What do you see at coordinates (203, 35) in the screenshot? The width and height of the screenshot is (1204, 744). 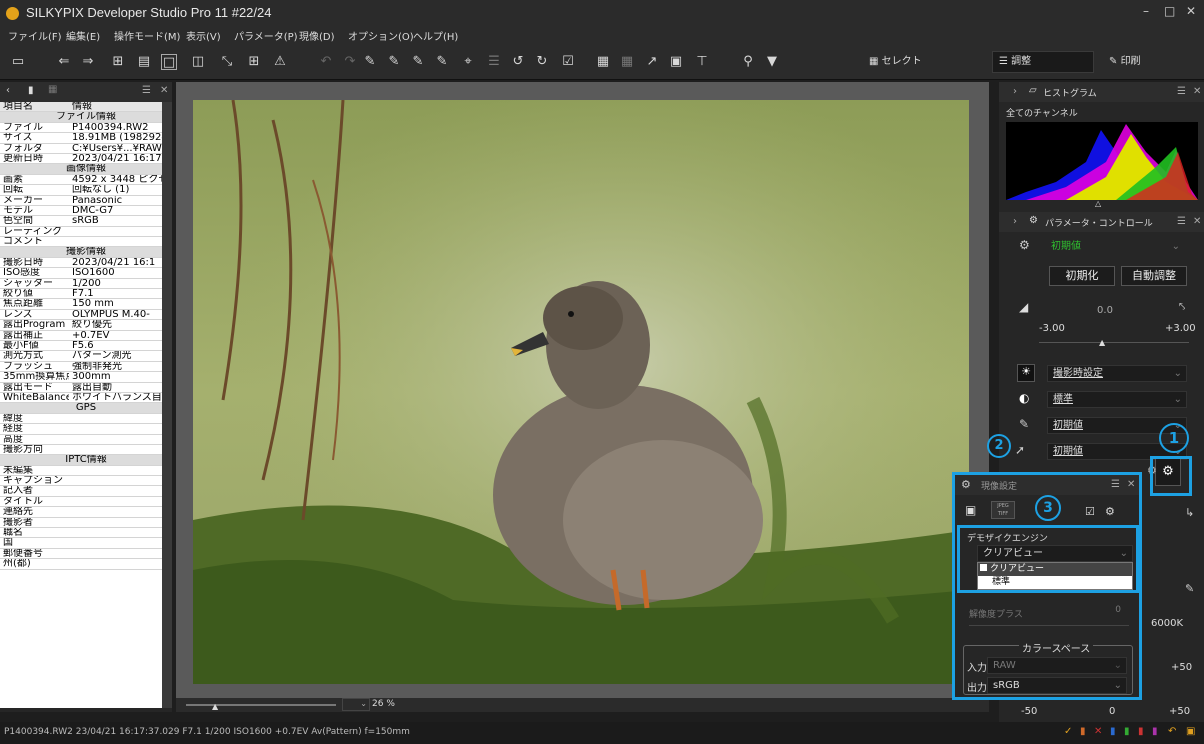 I see `menu-view: 表示(V)` at bounding box center [203, 35].